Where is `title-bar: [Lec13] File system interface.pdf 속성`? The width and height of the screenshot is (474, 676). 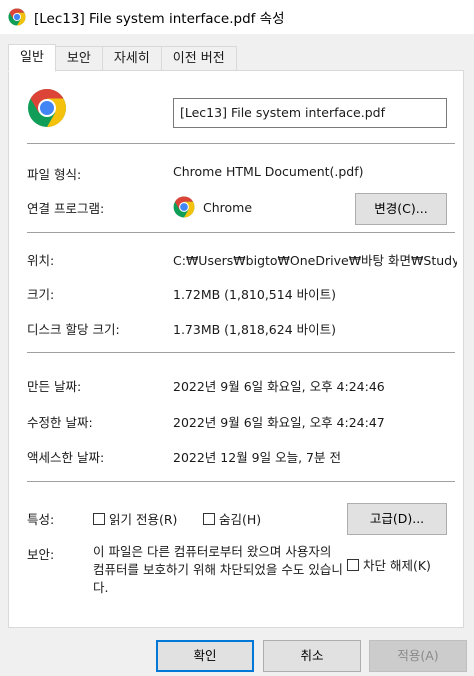
title-bar: [Lec13] File system interface.pdf 속성 is located at coordinates (237, 17).